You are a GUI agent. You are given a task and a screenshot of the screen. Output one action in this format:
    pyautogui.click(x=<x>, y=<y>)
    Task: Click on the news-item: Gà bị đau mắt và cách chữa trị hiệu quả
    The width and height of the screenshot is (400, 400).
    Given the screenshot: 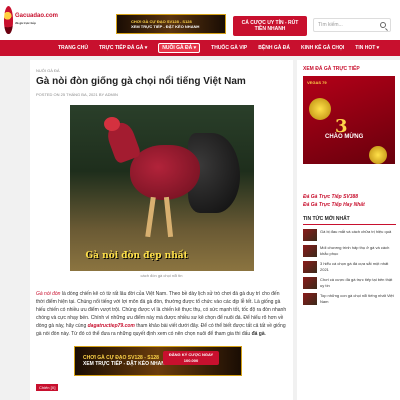 What is the action you would take?
    pyautogui.click(x=349, y=235)
    